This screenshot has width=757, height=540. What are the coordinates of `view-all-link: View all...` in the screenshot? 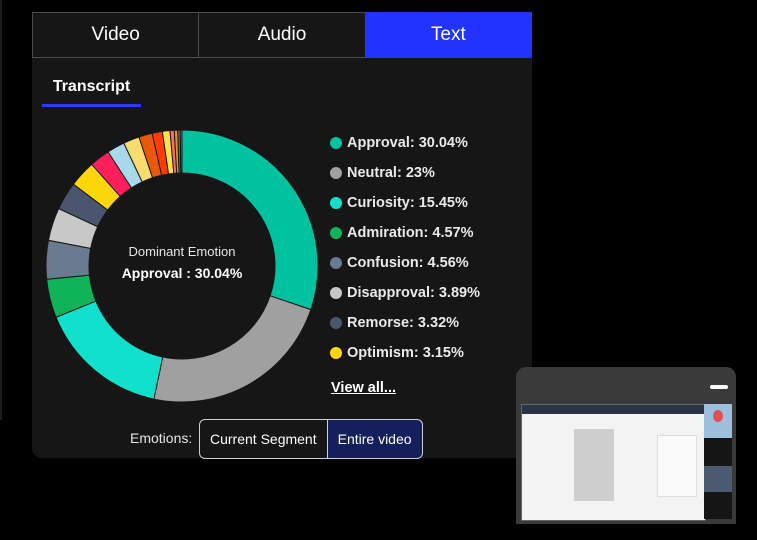 It's located at (363, 388).